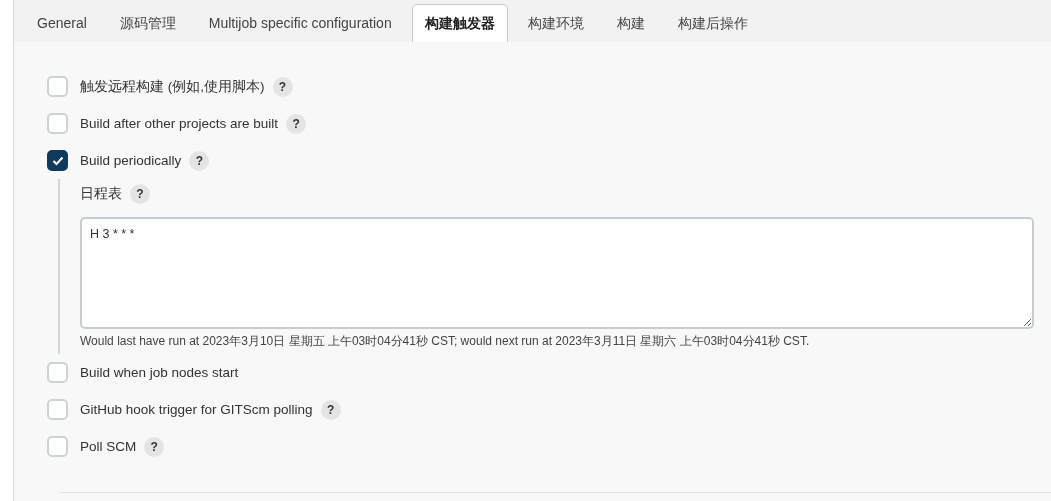 The height and width of the screenshot is (501, 1051). What do you see at coordinates (147, 23) in the screenshot?
I see `tab: 源码管理` at bounding box center [147, 23].